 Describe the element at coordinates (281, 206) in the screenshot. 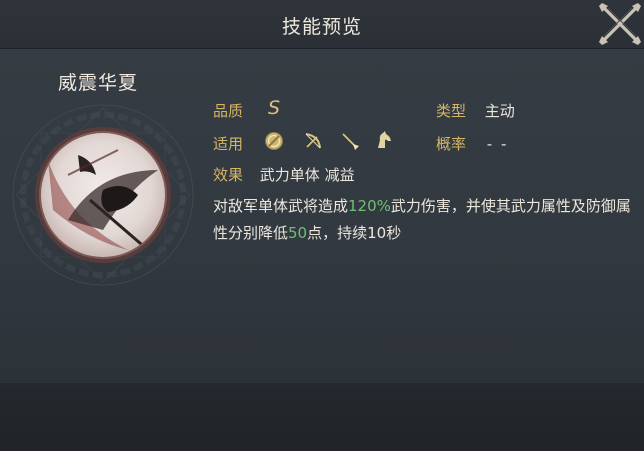

I see `description-text-1: 对敌军单体武将造成` at that location.